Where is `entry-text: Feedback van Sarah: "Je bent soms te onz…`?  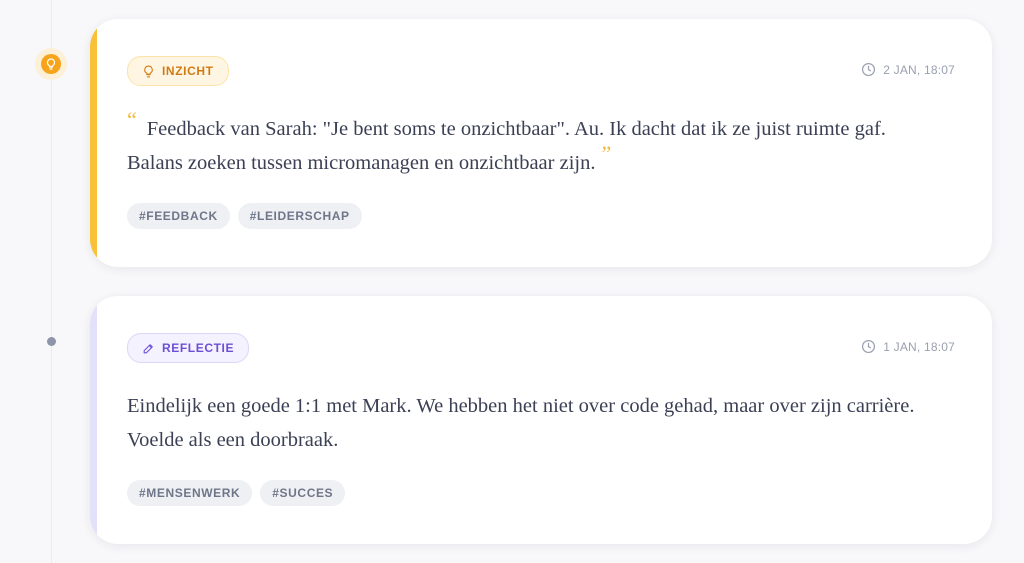 entry-text: Feedback van Sarah: "Je bent soms te onz… is located at coordinates (506, 146).